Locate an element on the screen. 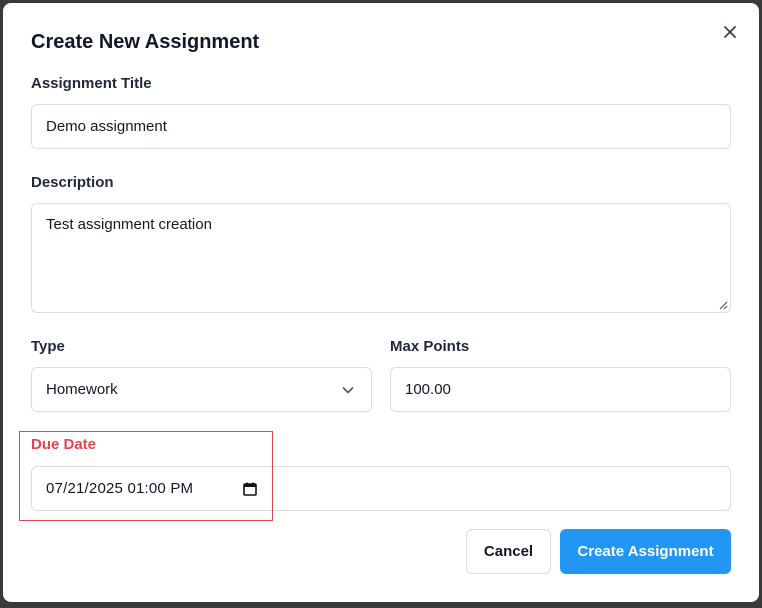  max-points-value: 100.00 is located at coordinates (428, 389).